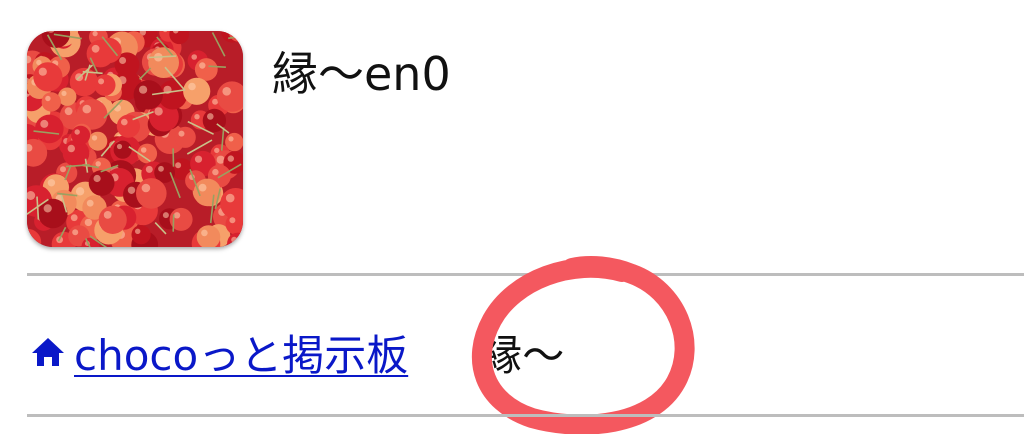 The image size is (1024, 434). What do you see at coordinates (522, 355) in the screenshot?
I see `breadcrumb-current: 縁〜` at bounding box center [522, 355].